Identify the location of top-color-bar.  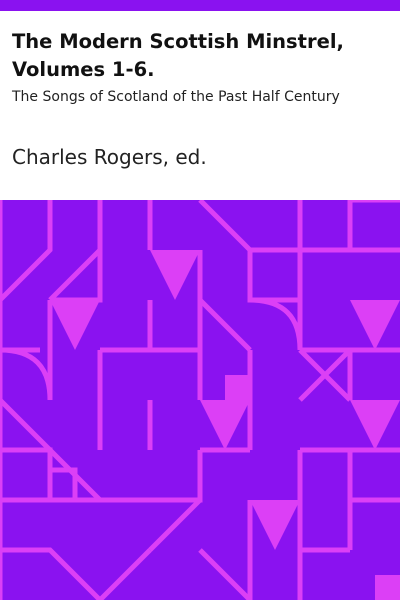
(200, 5).